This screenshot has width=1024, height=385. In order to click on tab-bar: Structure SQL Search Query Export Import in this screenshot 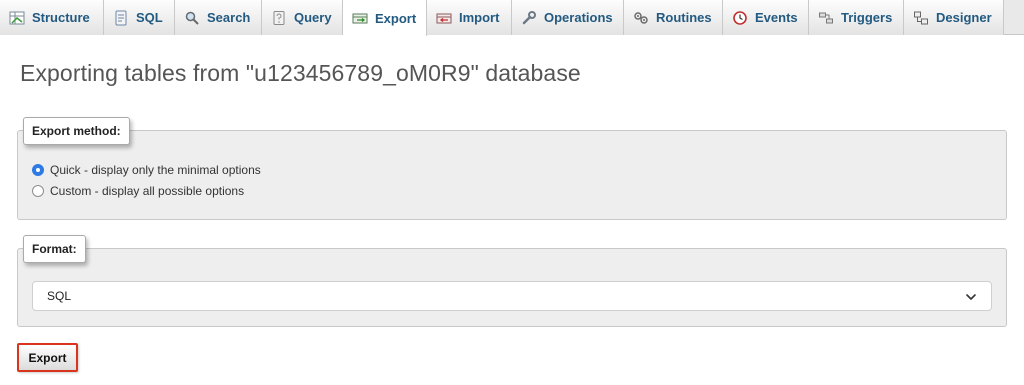, I will do `click(512, 18)`.